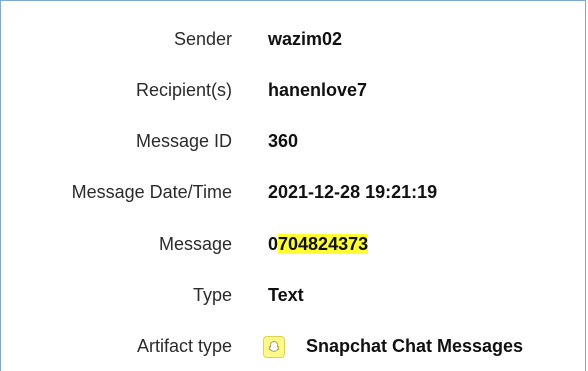  I want to click on type-label: Type, so click(212, 295).